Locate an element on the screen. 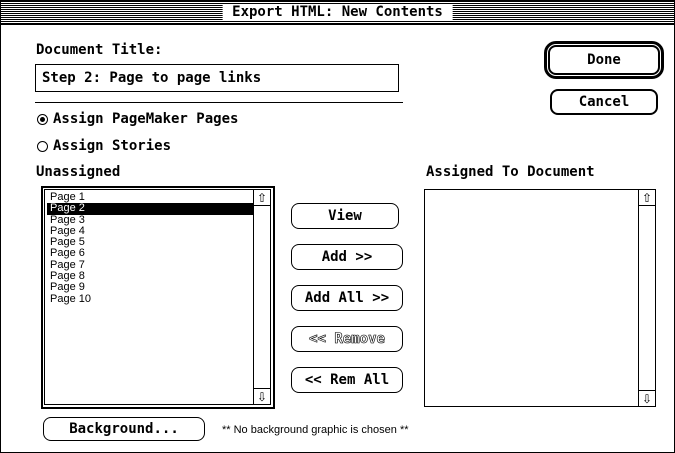  remove-button: << Remove is located at coordinates (347, 339).